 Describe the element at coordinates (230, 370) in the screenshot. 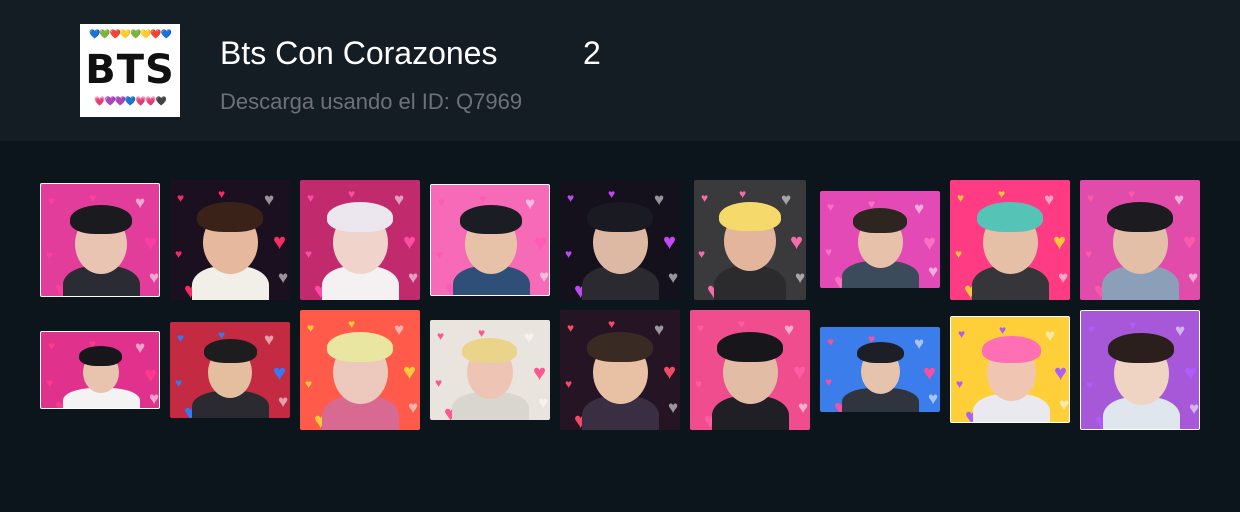

I see `sticker-11: ♥♥♥♥♥♥♥♥` at that location.